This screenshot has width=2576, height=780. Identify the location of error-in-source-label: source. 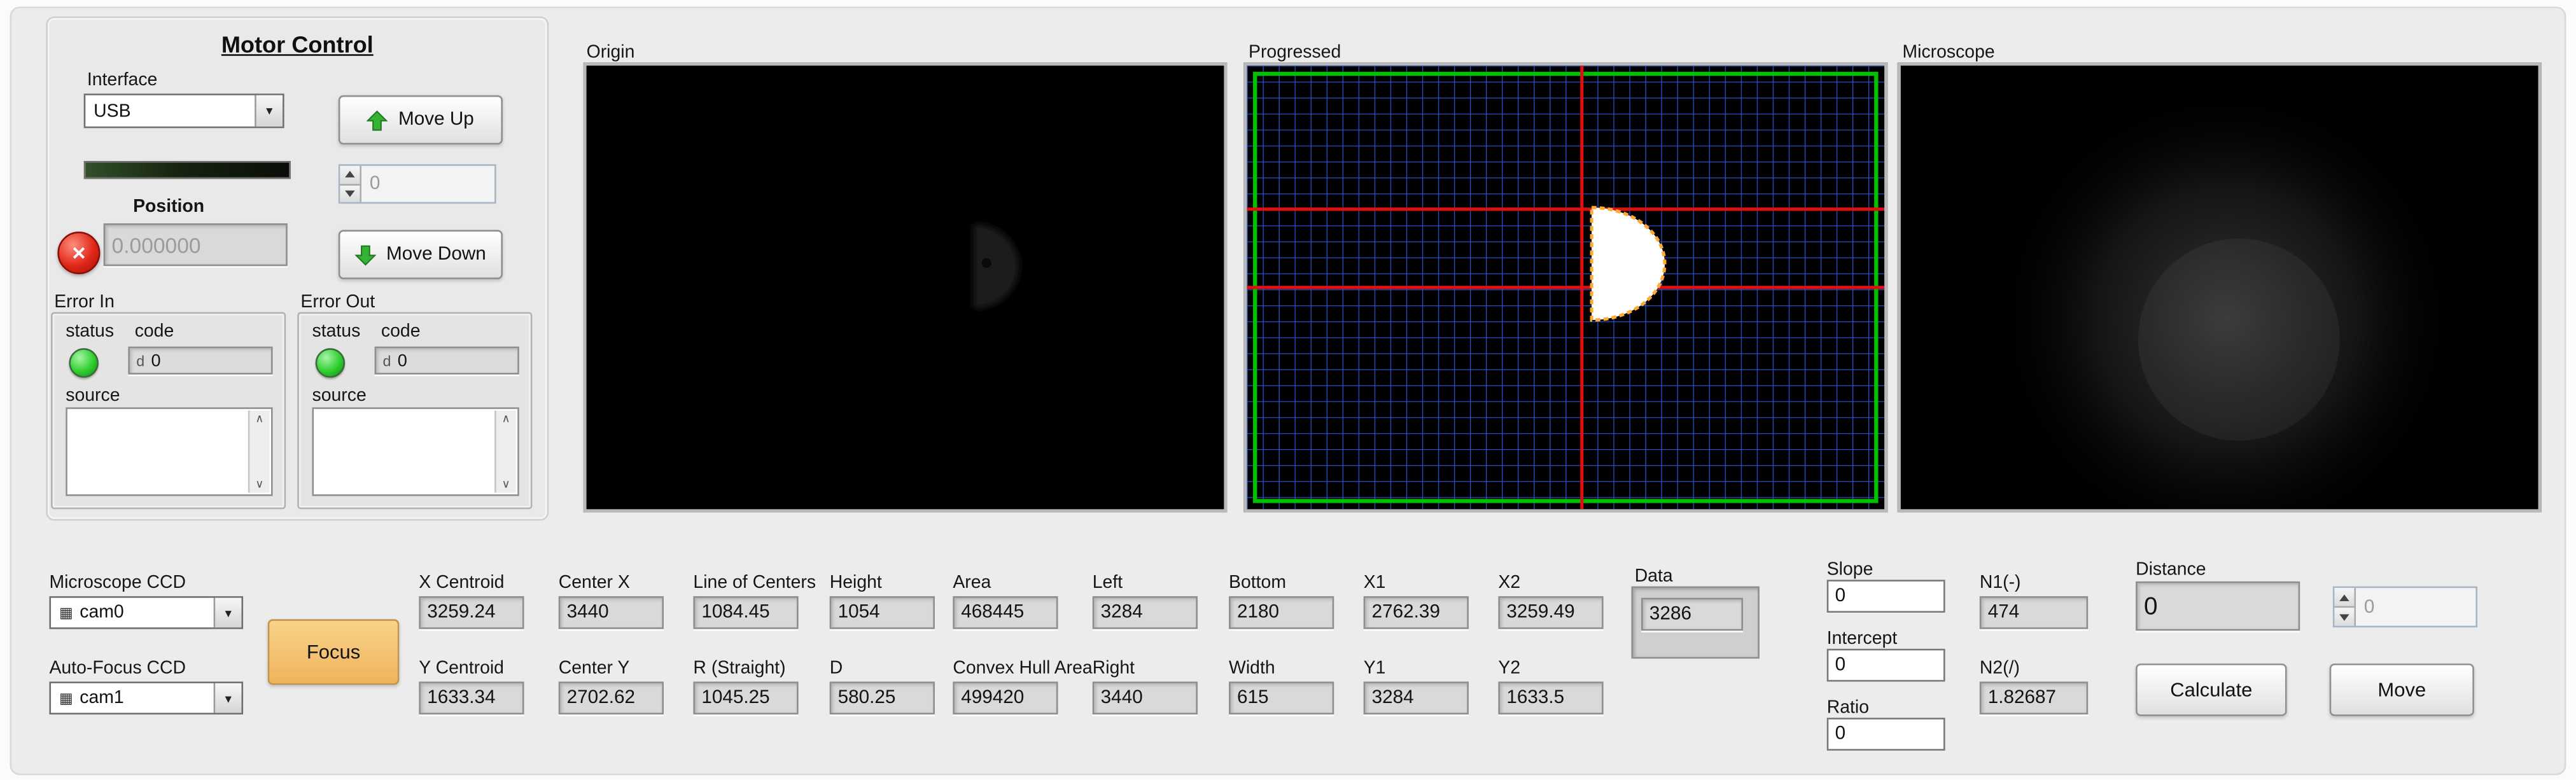
(93, 396).